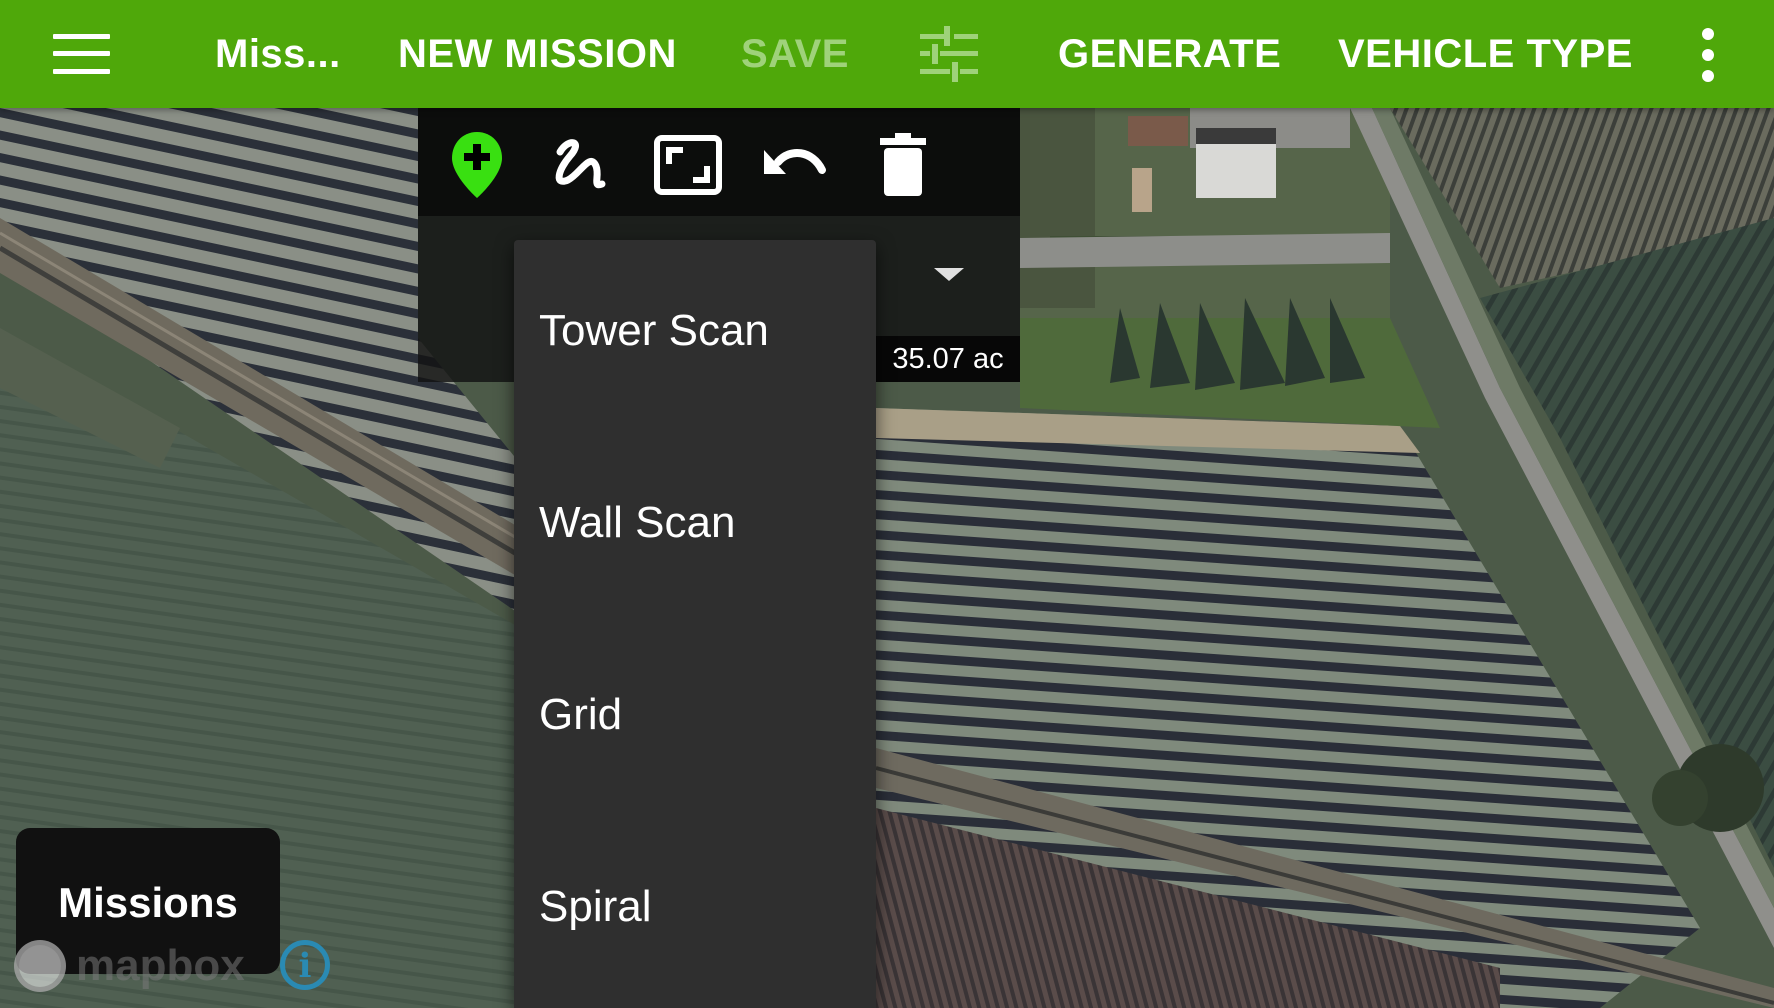  Describe the element at coordinates (695, 720) in the screenshot. I see `menu-item-grid: Grid` at that location.